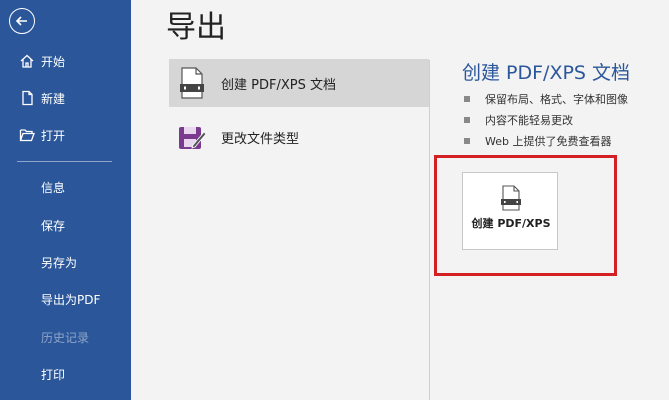  What do you see at coordinates (260, 139) in the screenshot?
I see `export-option-label: 更改文件类型` at bounding box center [260, 139].